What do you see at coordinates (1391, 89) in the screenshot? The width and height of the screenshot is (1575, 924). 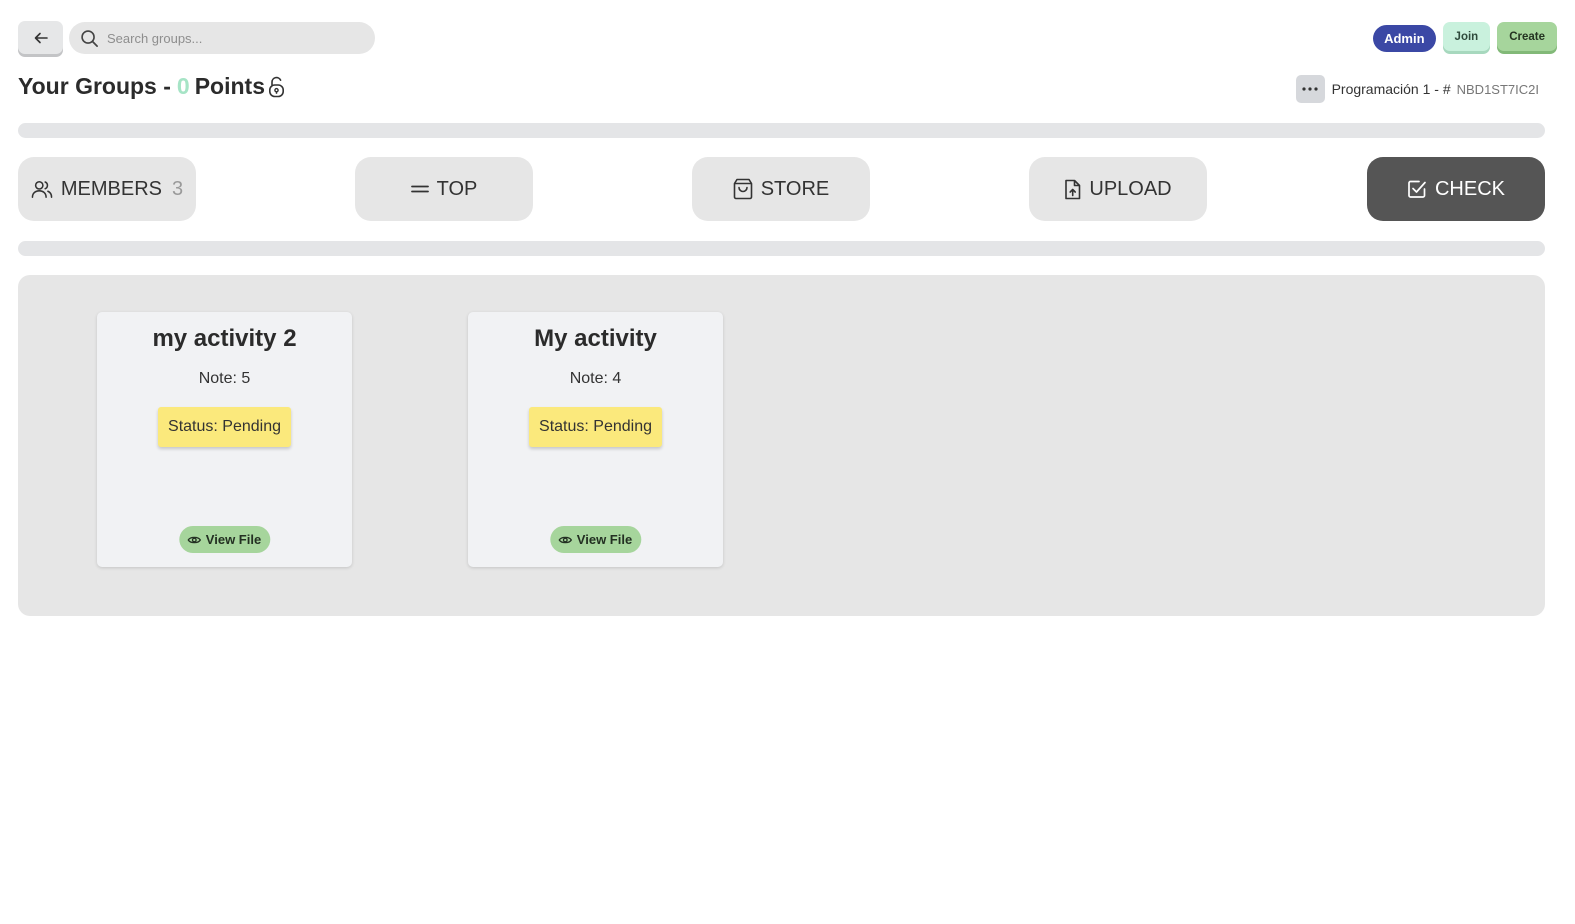 I see `group-name: Programación 1 - #` at bounding box center [1391, 89].